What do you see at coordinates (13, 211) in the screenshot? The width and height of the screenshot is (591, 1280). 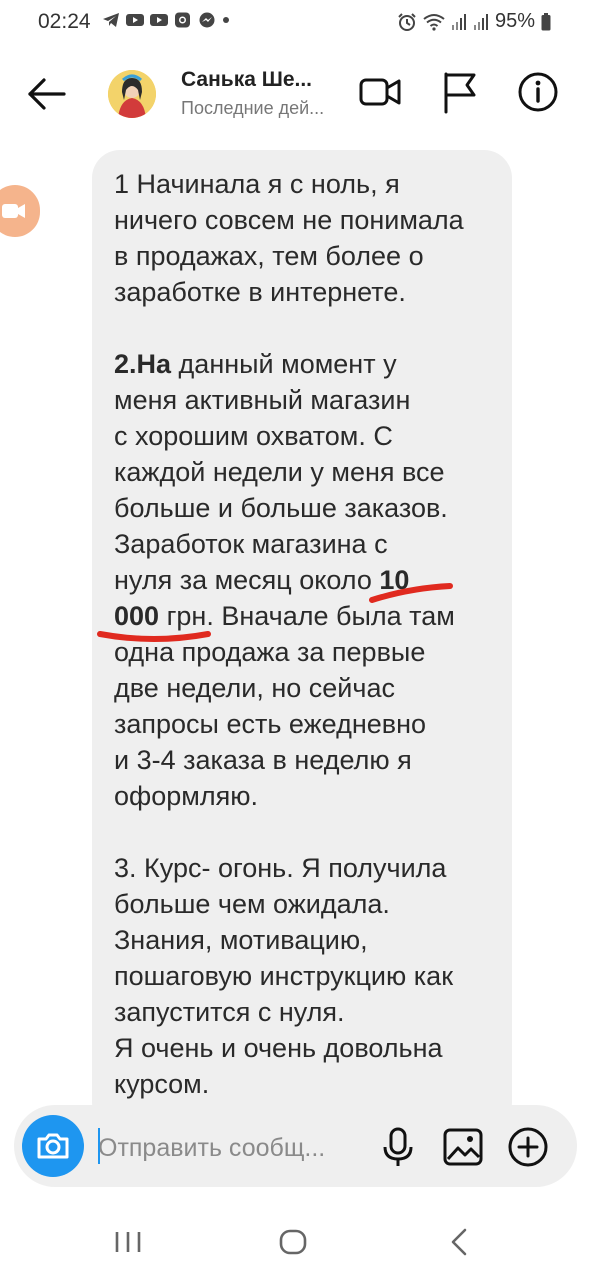 I see `video-camera-icon` at bounding box center [13, 211].